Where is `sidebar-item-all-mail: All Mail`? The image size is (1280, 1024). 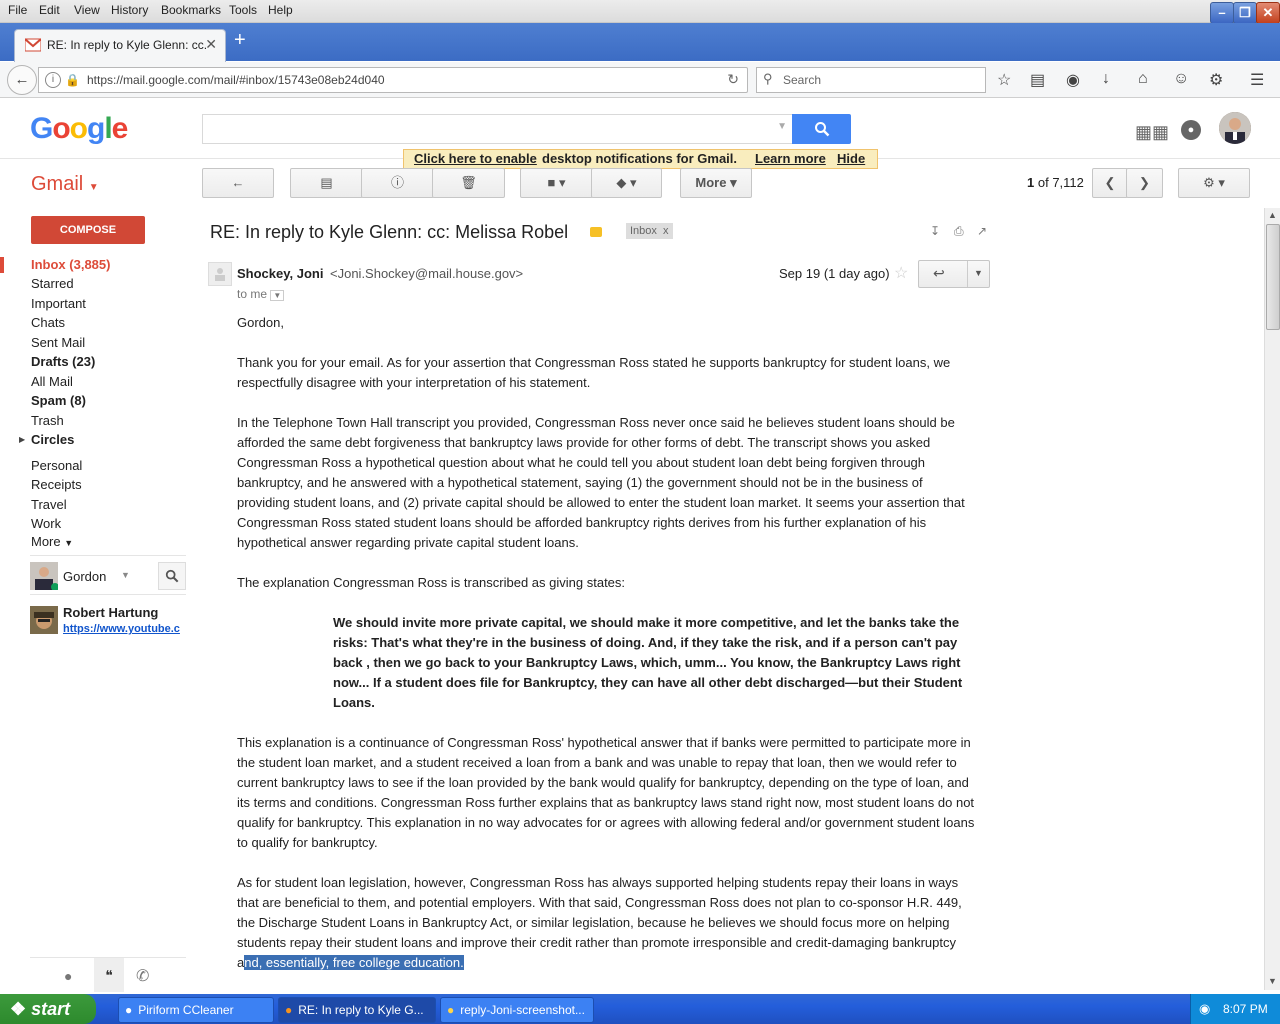
sidebar-item-all-mail: All Mail is located at coordinates (52, 381).